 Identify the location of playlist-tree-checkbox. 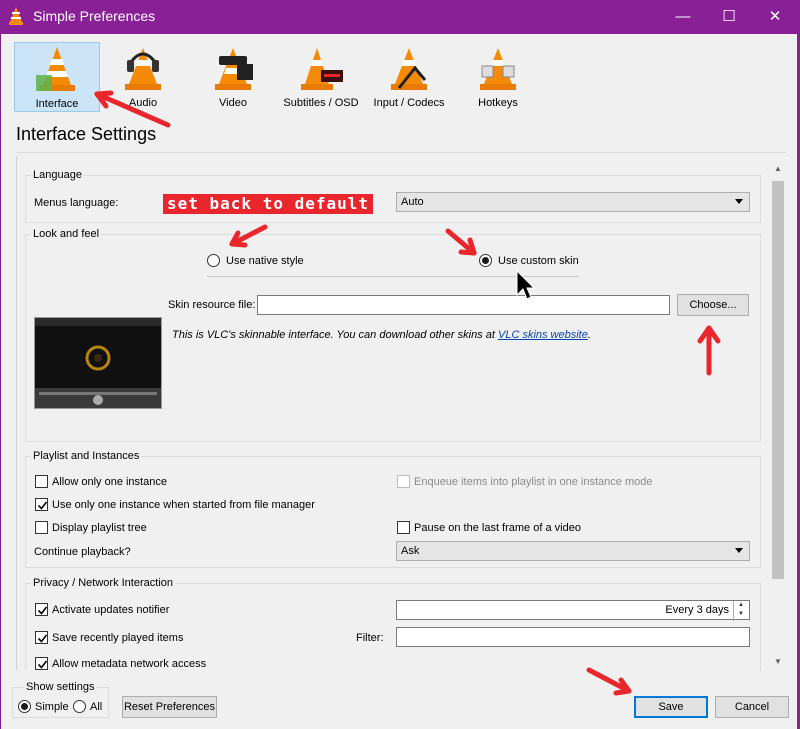
(41, 527).